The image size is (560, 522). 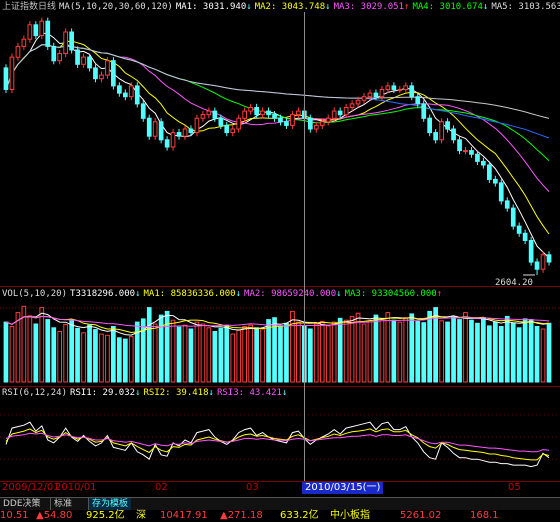 What do you see at coordinates (62, 504) in the screenshot?
I see `tab-standard: 标准` at bounding box center [62, 504].